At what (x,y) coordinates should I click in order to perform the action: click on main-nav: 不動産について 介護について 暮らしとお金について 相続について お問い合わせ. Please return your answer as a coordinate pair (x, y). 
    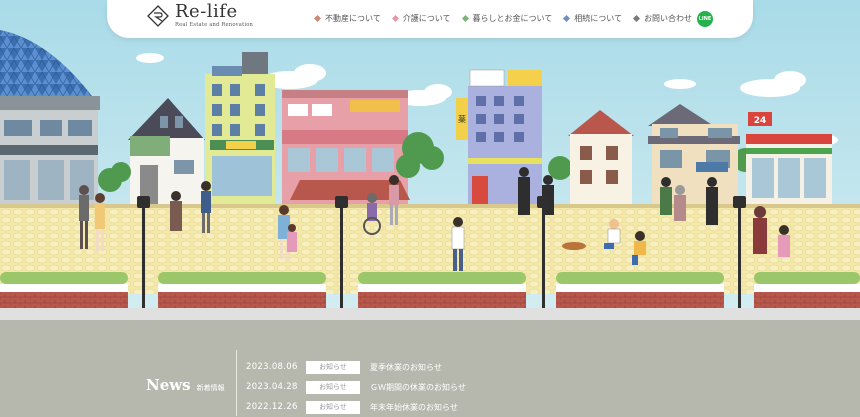
    Looking at the image, I should click on (508, 18).